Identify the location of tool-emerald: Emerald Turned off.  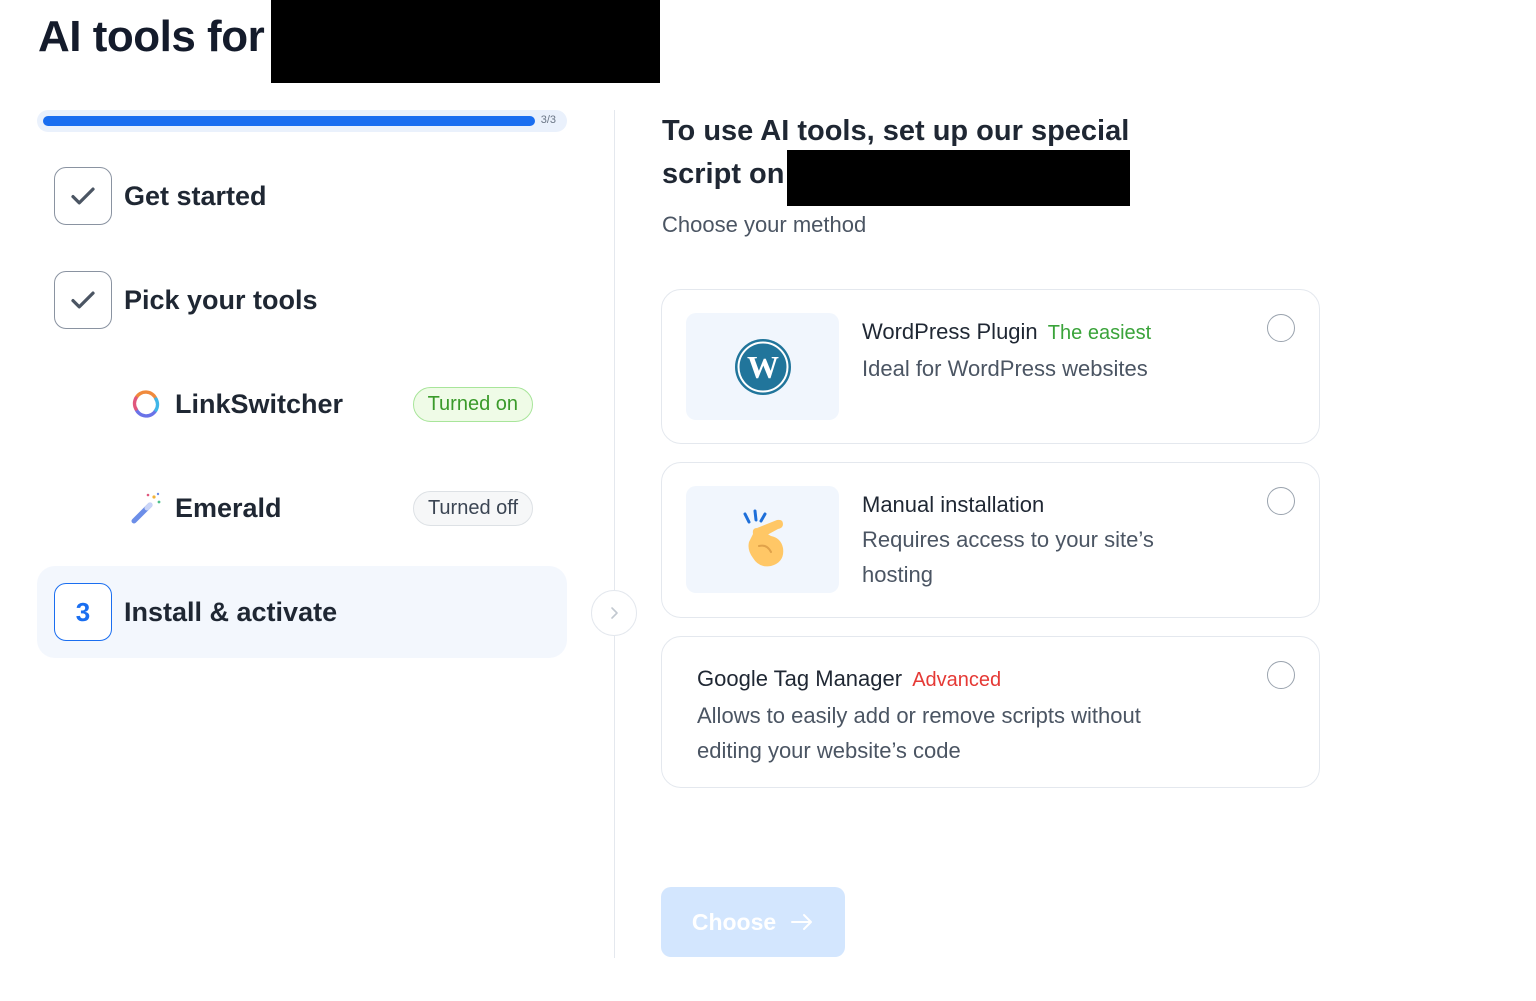
(330, 508).